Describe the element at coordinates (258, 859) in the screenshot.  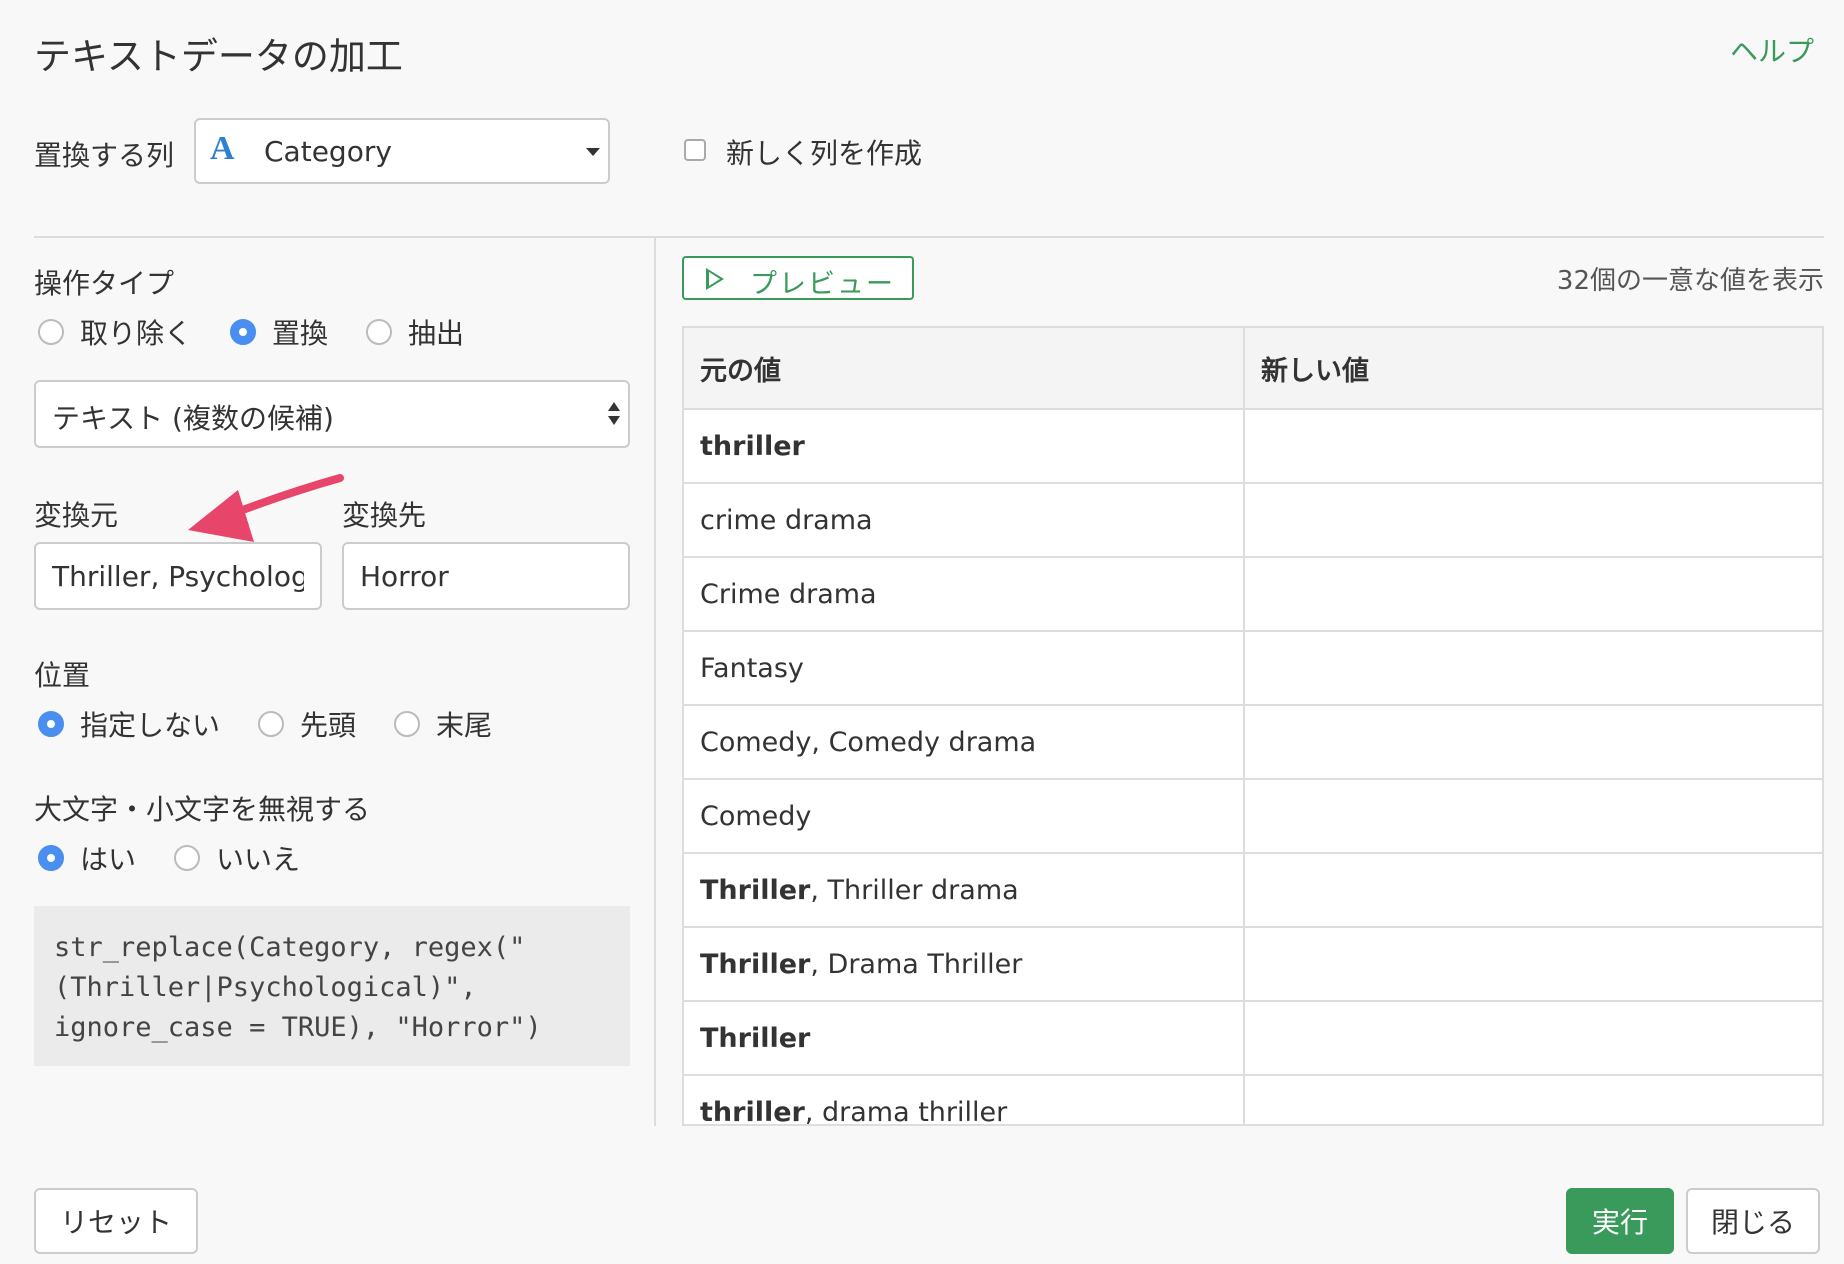
I see `radio-ignore-case-no-label: いいえ` at that location.